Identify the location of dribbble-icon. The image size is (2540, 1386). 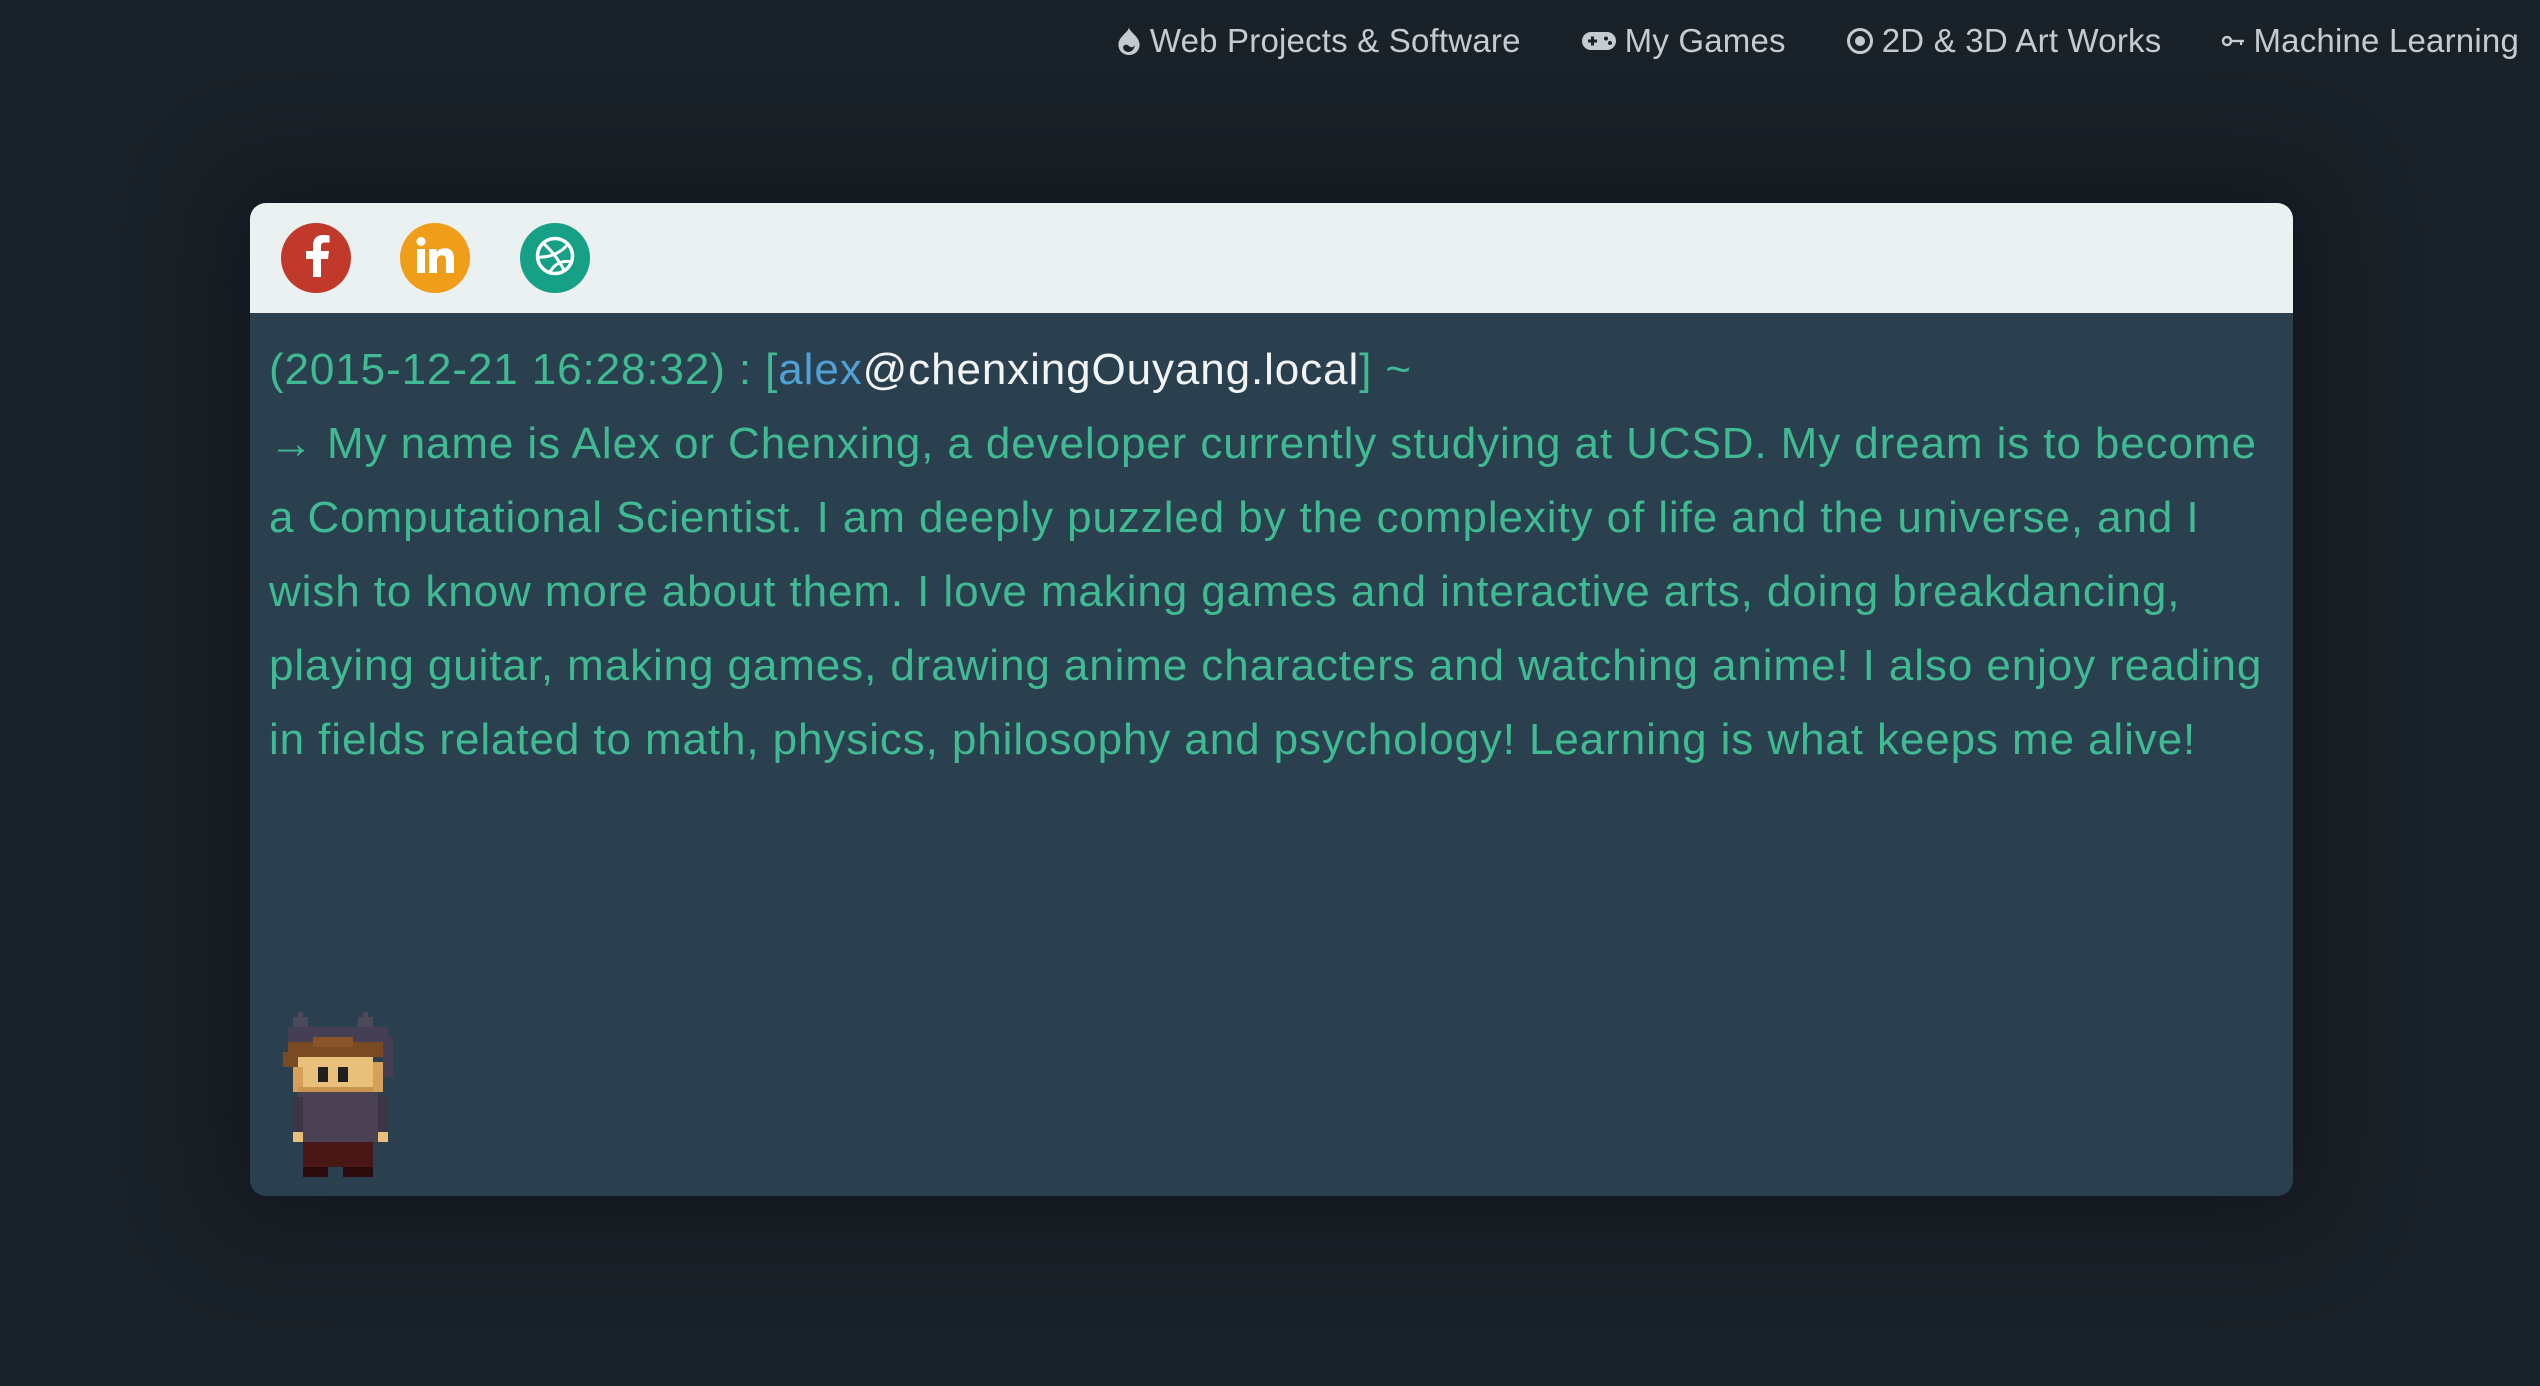
(555, 258).